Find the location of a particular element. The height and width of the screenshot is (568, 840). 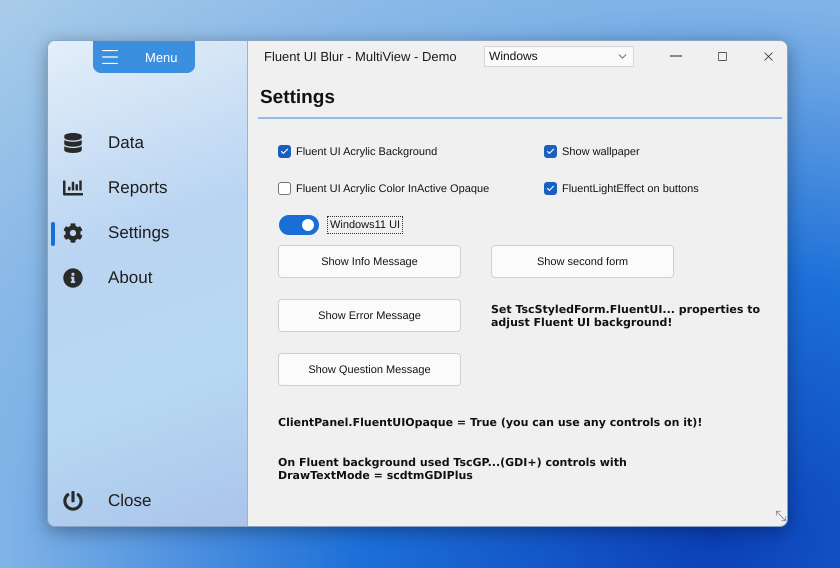

info-message-button: Show Info Message is located at coordinates (369, 261).